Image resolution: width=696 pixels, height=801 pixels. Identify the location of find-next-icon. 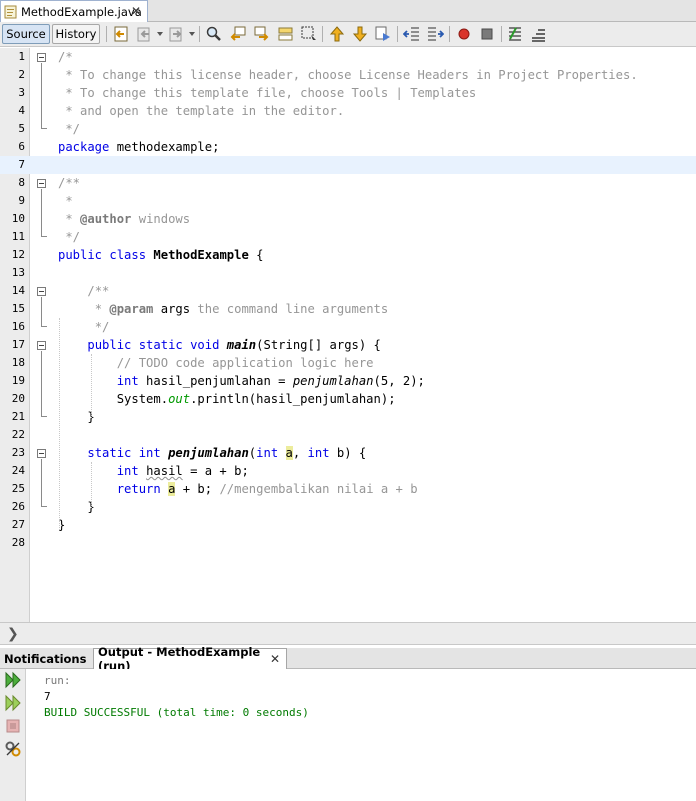
(262, 34).